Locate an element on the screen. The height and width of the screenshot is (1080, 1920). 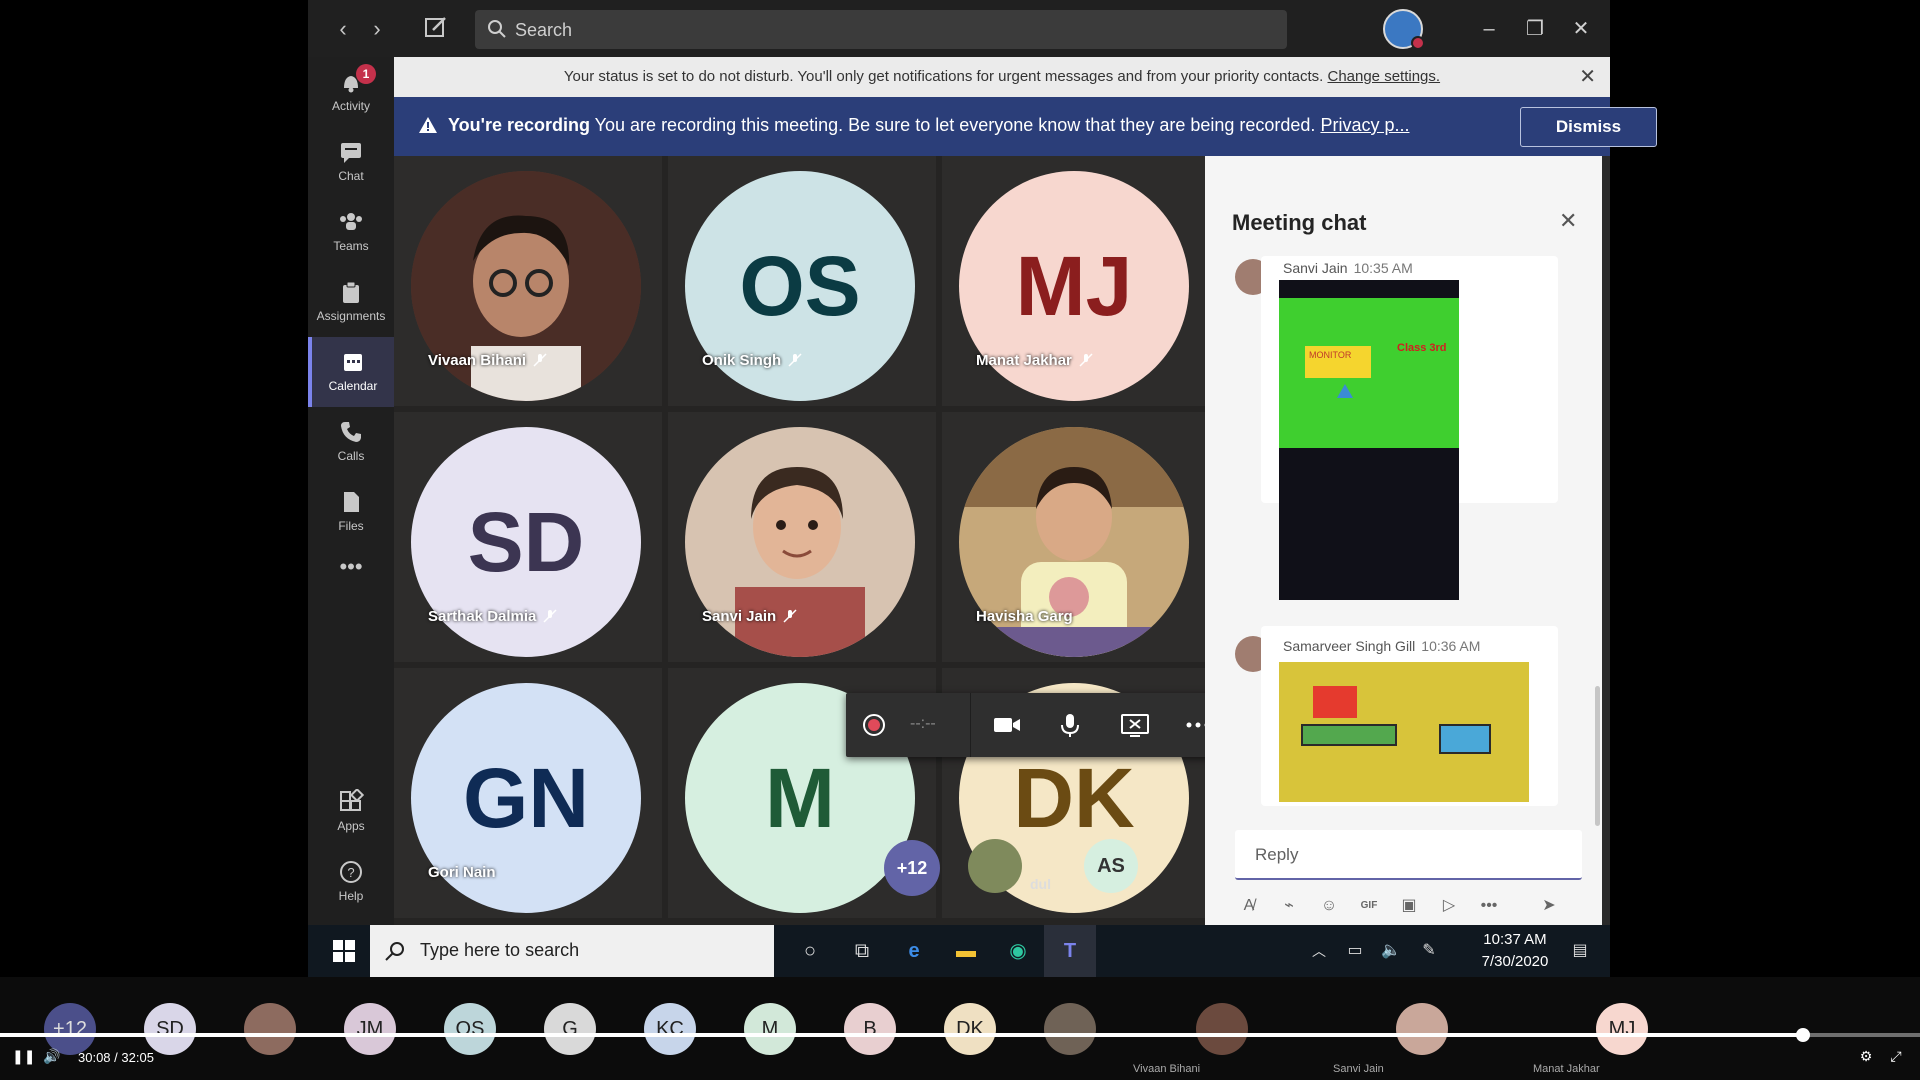
rail-item-help: ? Help is located at coordinates (351, 882).